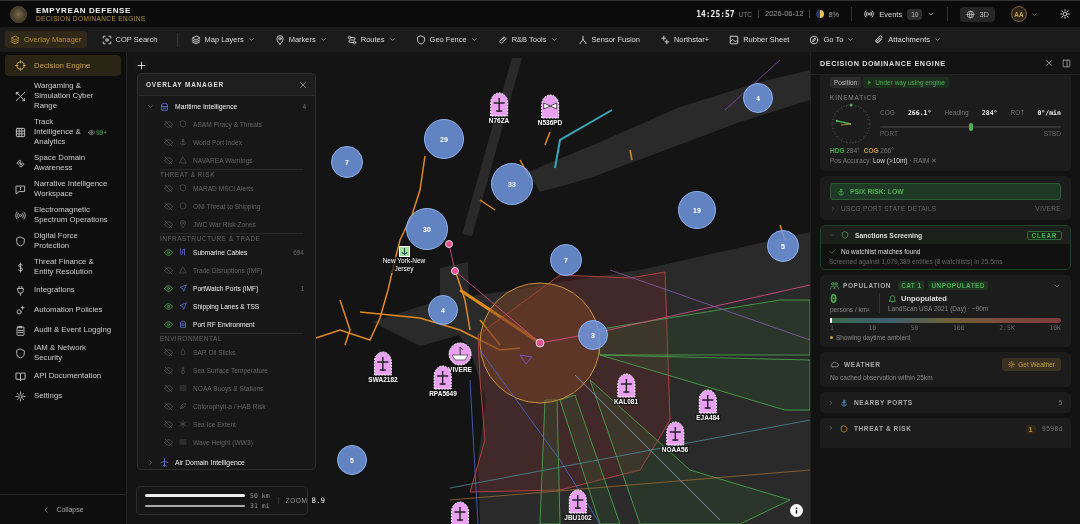 The height and width of the screenshot is (524, 1080). Describe the element at coordinates (734, 39) in the screenshot. I see `image-icon` at that location.